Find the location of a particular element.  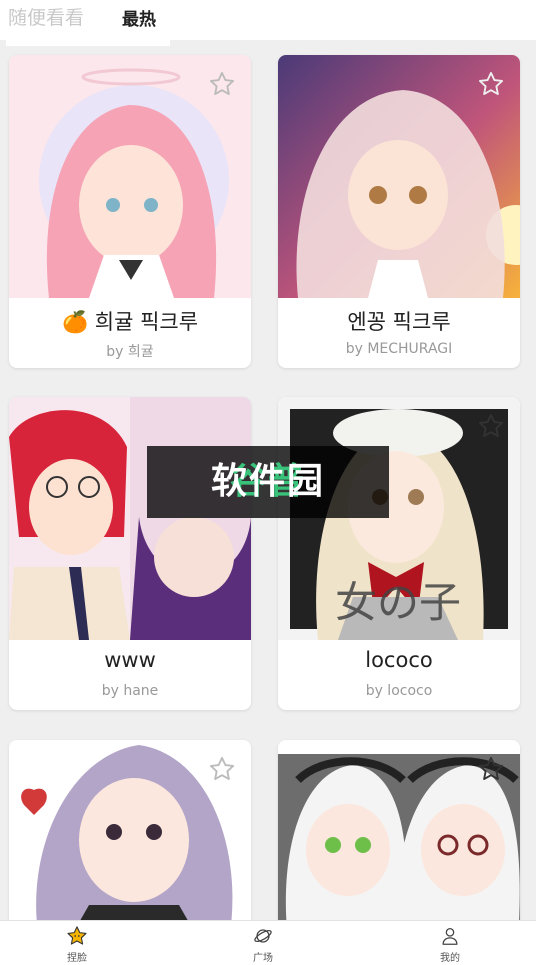

svg-text: 女の子 is located at coordinates (398, 602).